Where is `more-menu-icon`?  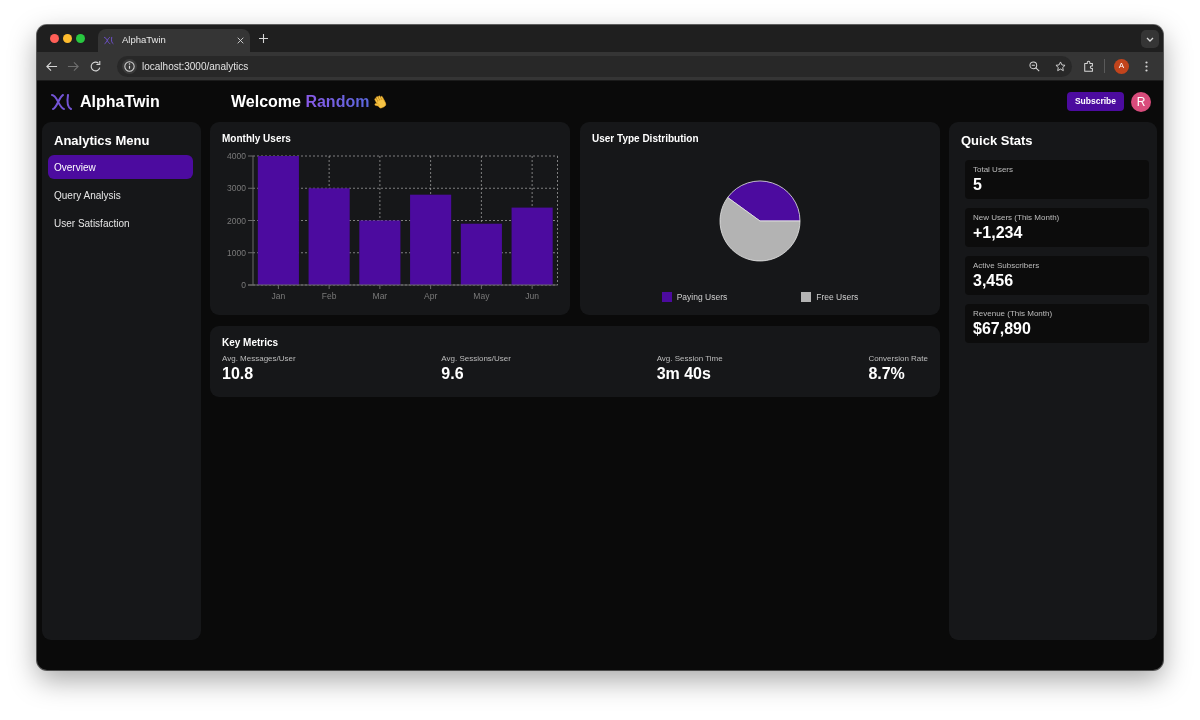 more-menu-icon is located at coordinates (1146, 66).